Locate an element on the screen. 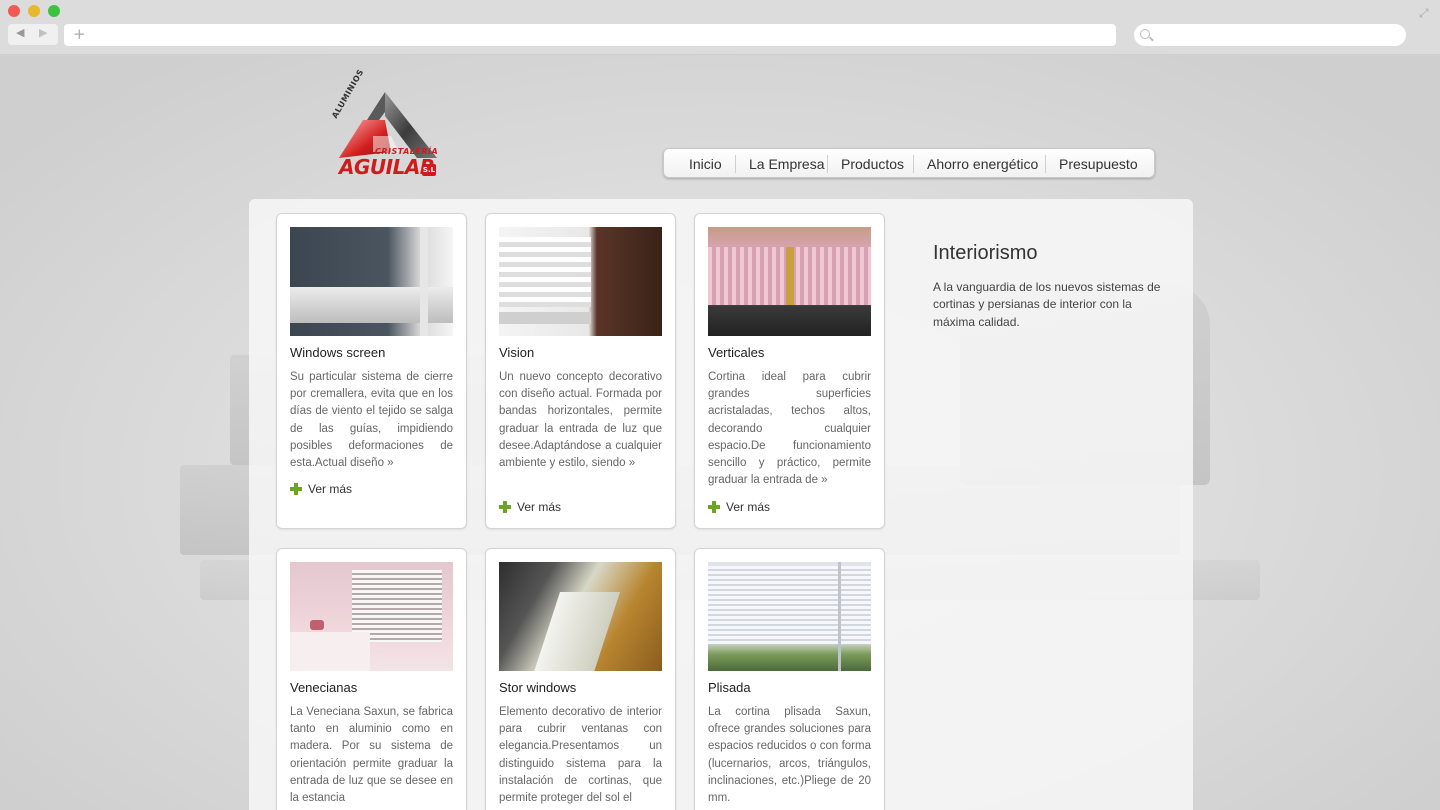 Image resolution: width=1440 pixels, height=810 pixels. new-tab-plus-icon: + is located at coordinates (79, 34).